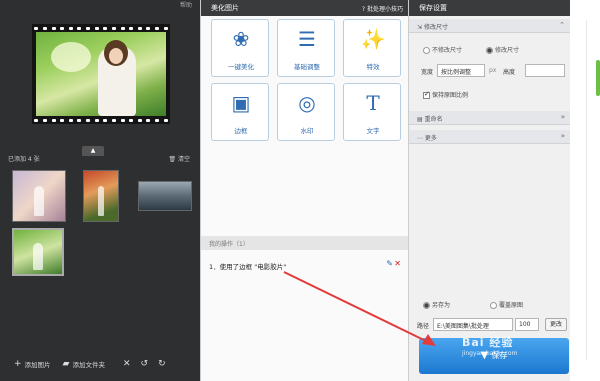 The image size is (600, 381). What do you see at coordinates (305, 265) in the screenshot?
I see `history-item: 1．使用了边框 "电影胶片" ✎ ✕` at bounding box center [305, 265].